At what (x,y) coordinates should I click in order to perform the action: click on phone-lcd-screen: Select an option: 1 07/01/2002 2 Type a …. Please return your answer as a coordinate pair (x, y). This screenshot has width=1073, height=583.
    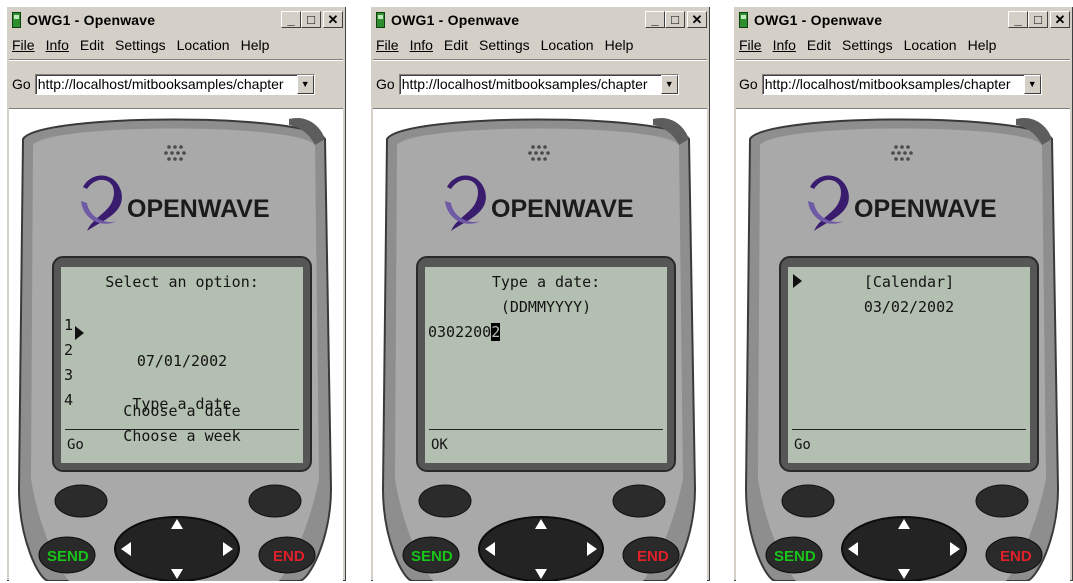
    Looking at the image, I should click on (182, 365).